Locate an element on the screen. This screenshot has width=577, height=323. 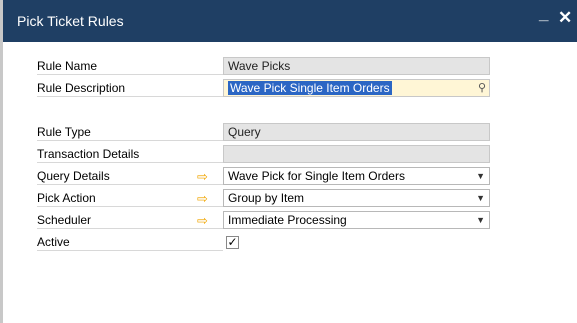
active-checkbox: ✓ is located at coordinates (232, 242).